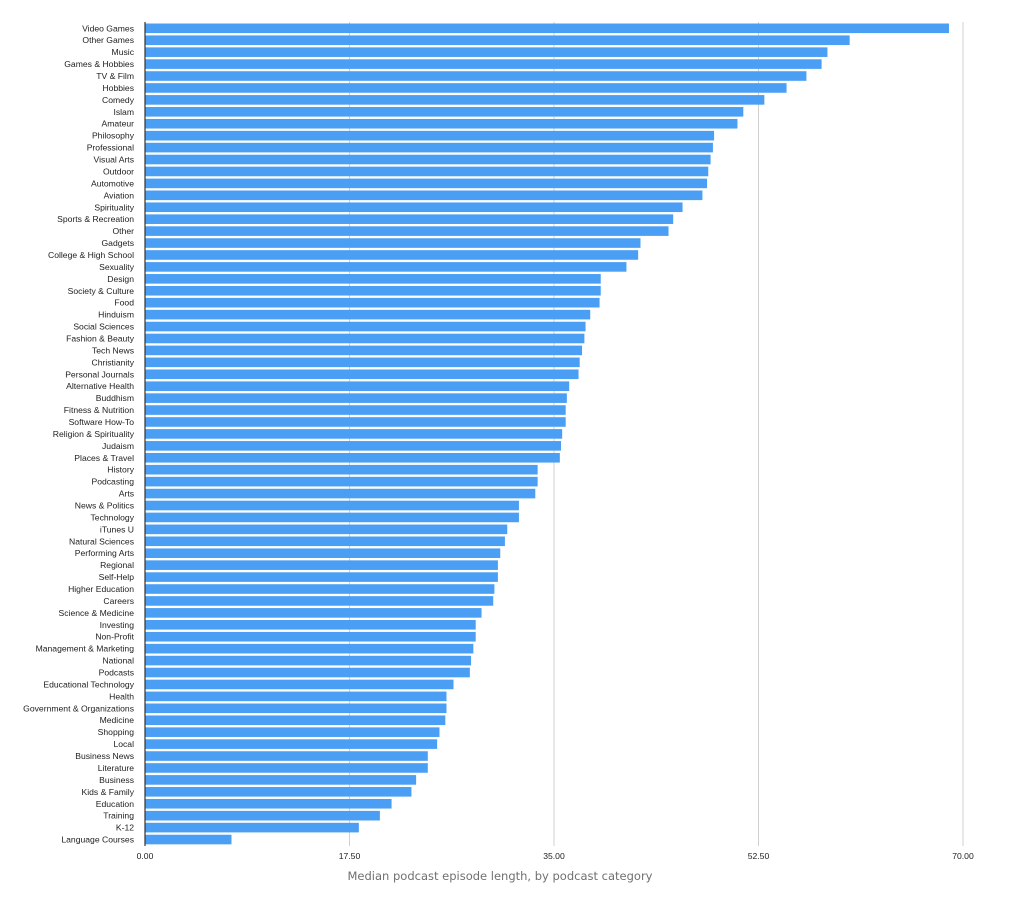 The height and width of the screenshot is (912, 1021). I want to click on category-label: Management & Marketing, so click(85, 649).